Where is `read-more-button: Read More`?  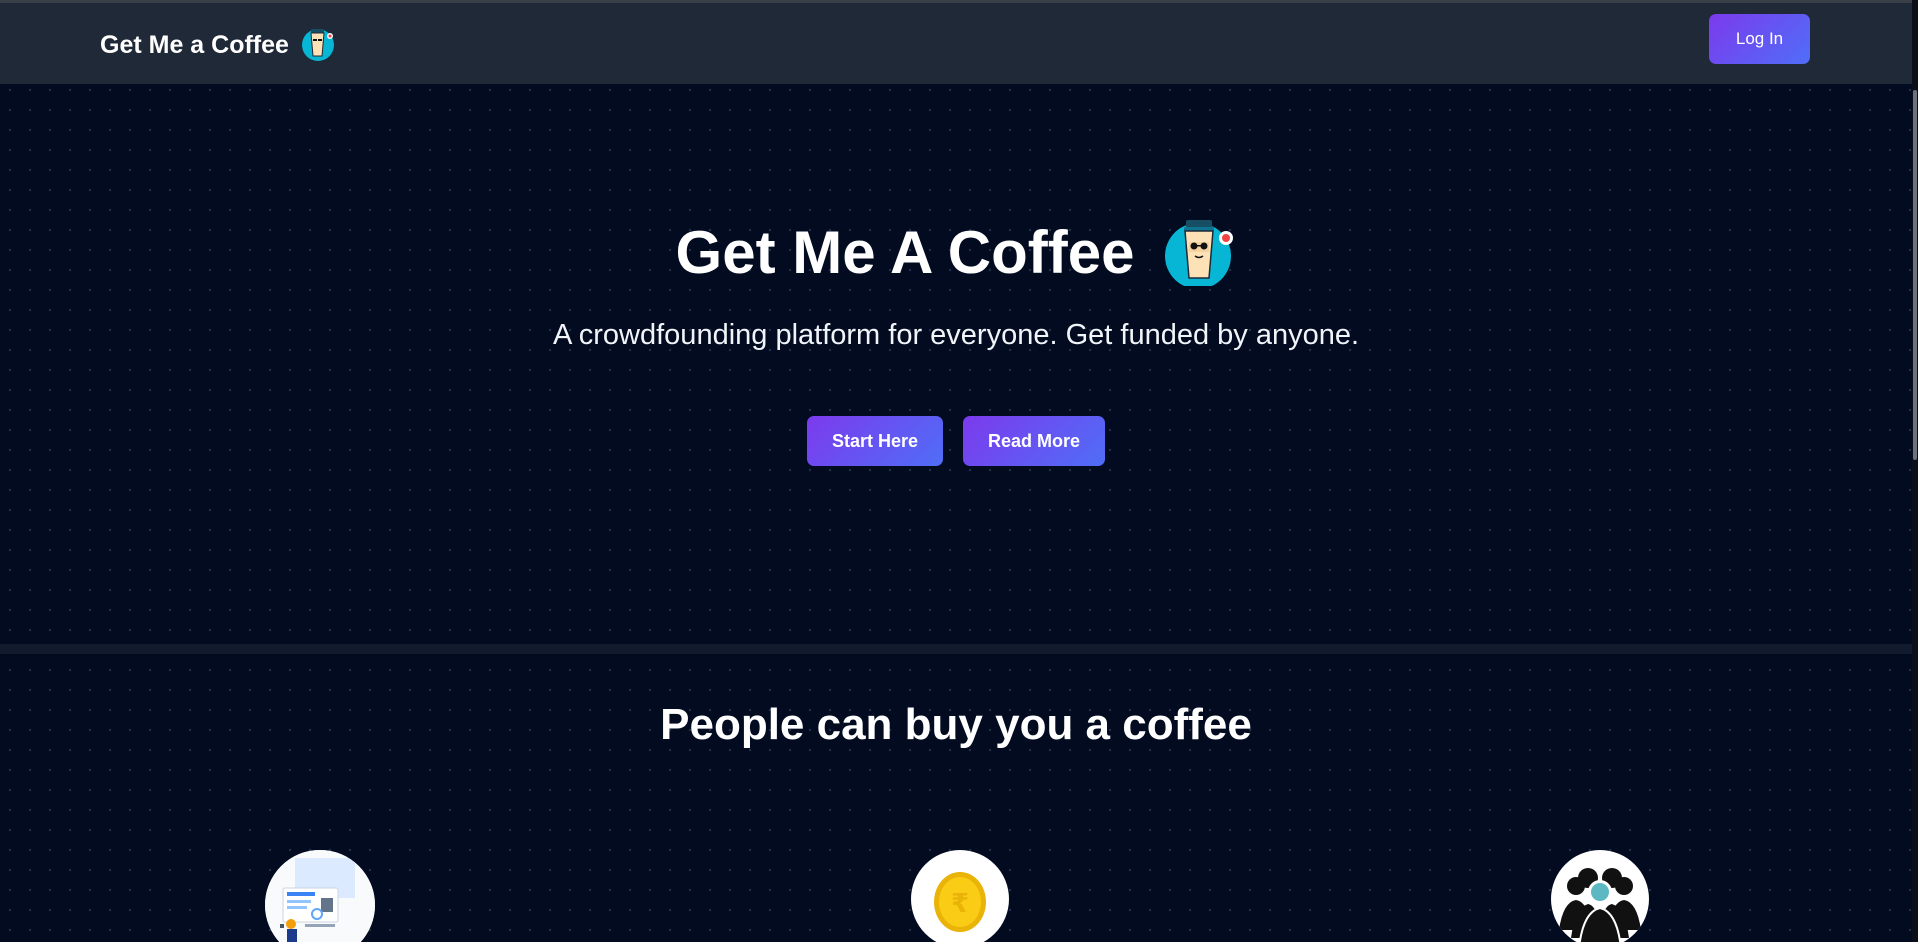
read-more-button: Read More is located at coordinates (1034, 441).